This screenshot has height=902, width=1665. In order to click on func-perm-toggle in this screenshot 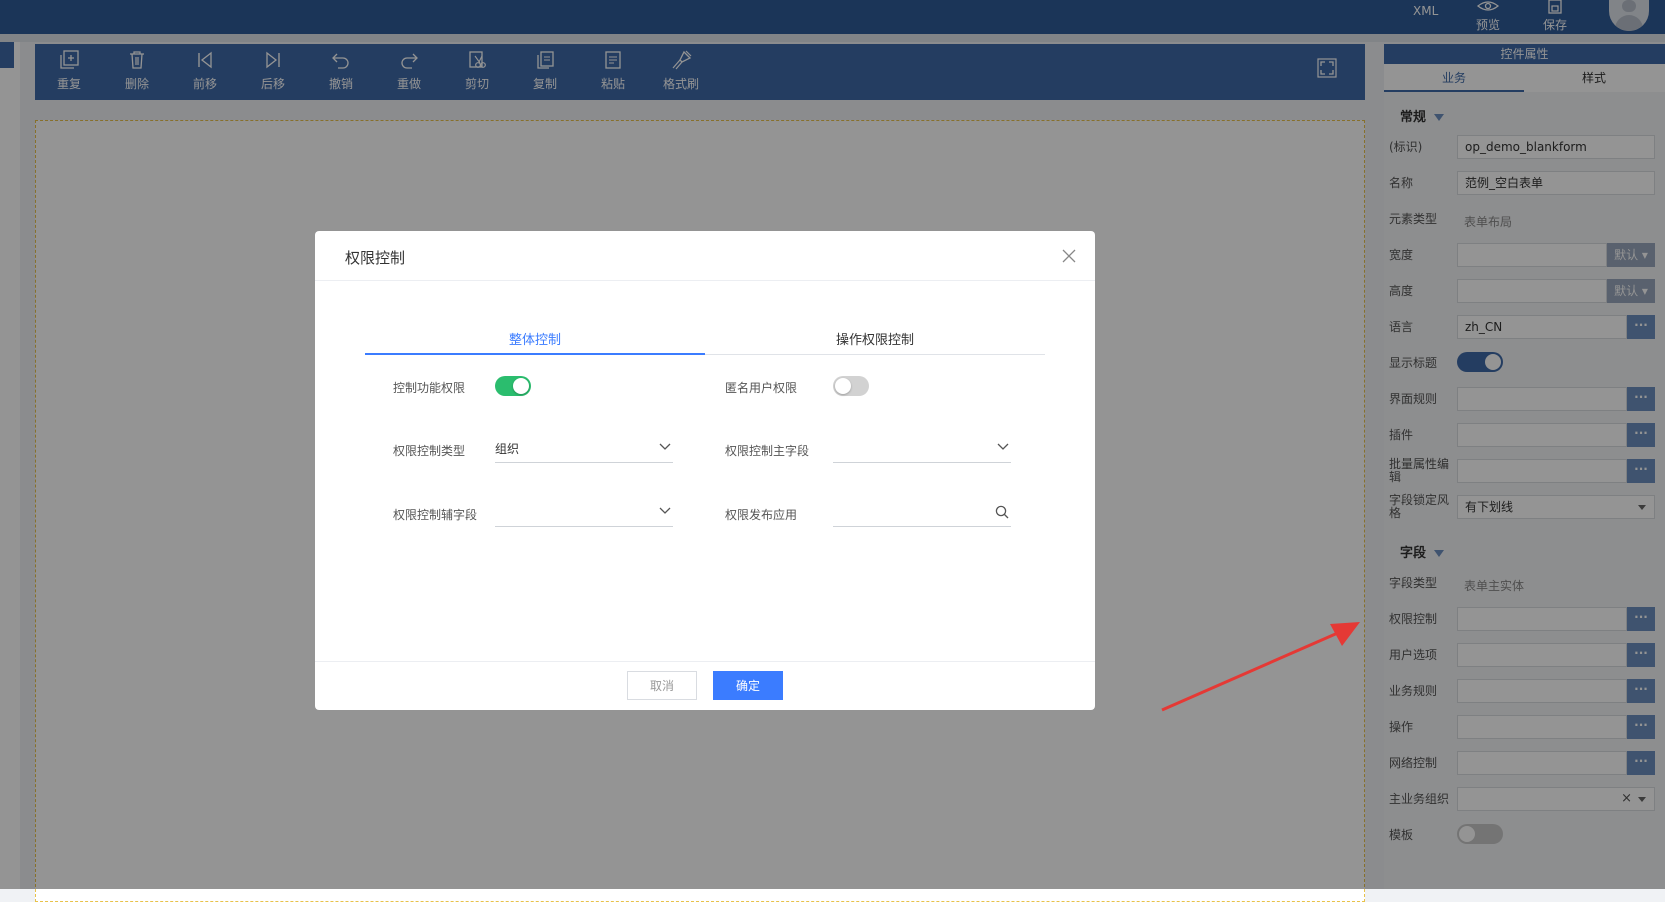, I will do `click(513, 386)`.